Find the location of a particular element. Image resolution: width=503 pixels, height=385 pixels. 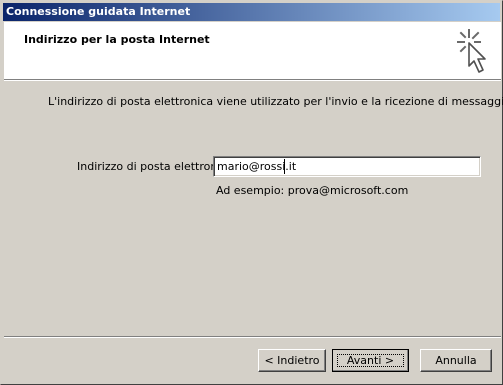

footer-divider is located at coordinates (252, 337).